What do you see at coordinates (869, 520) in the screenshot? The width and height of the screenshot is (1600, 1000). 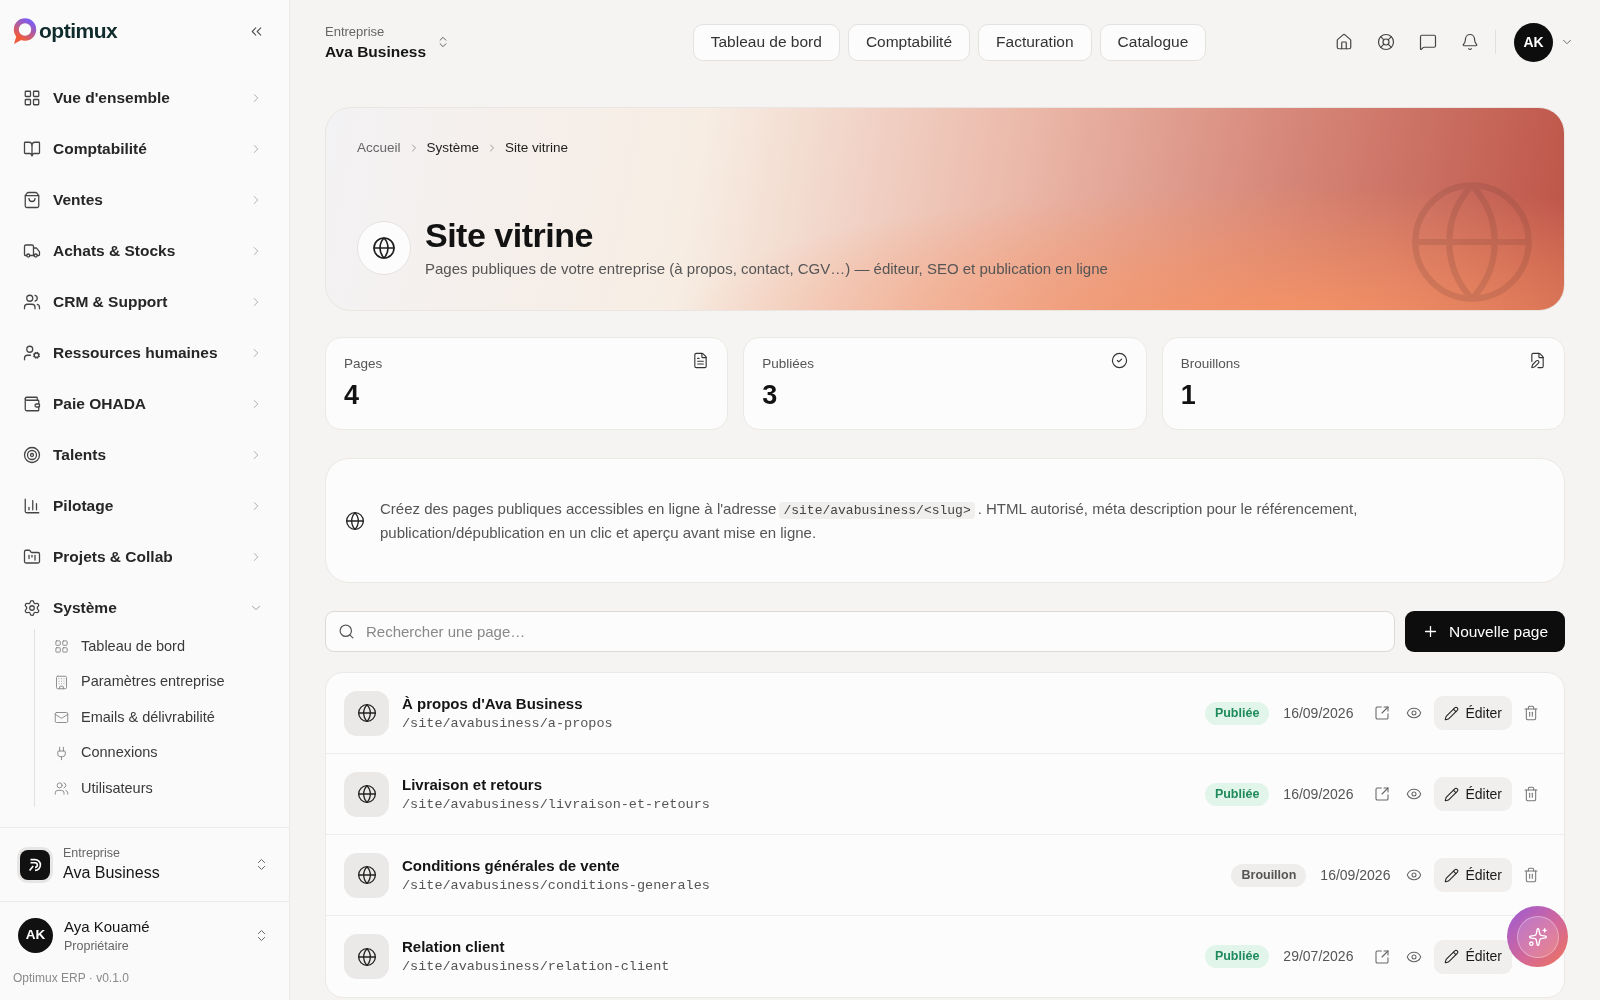 I see `info-text: Créez des pages publiques accessibles en ligne à l'adresse /site/avabusiness/<slug> . HTML autorisé, méta description pour le référencement, publication/dépublication en un clic et aperçu avant mise en ligne.` at bounding box center [869, 520].